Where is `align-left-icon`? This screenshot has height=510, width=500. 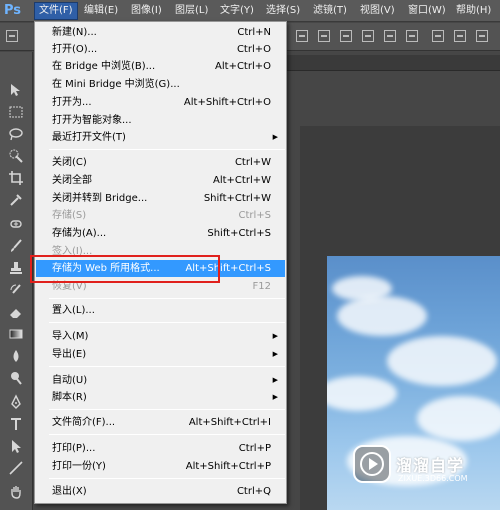 align-left-icon is located at coordinates (368, 36).